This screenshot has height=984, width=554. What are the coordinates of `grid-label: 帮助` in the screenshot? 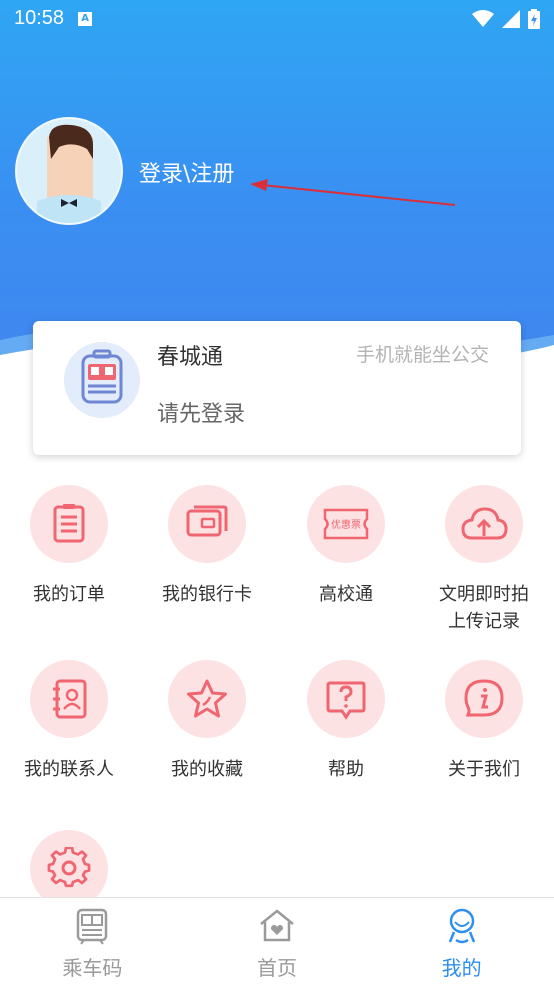 It's located at (346, 769).